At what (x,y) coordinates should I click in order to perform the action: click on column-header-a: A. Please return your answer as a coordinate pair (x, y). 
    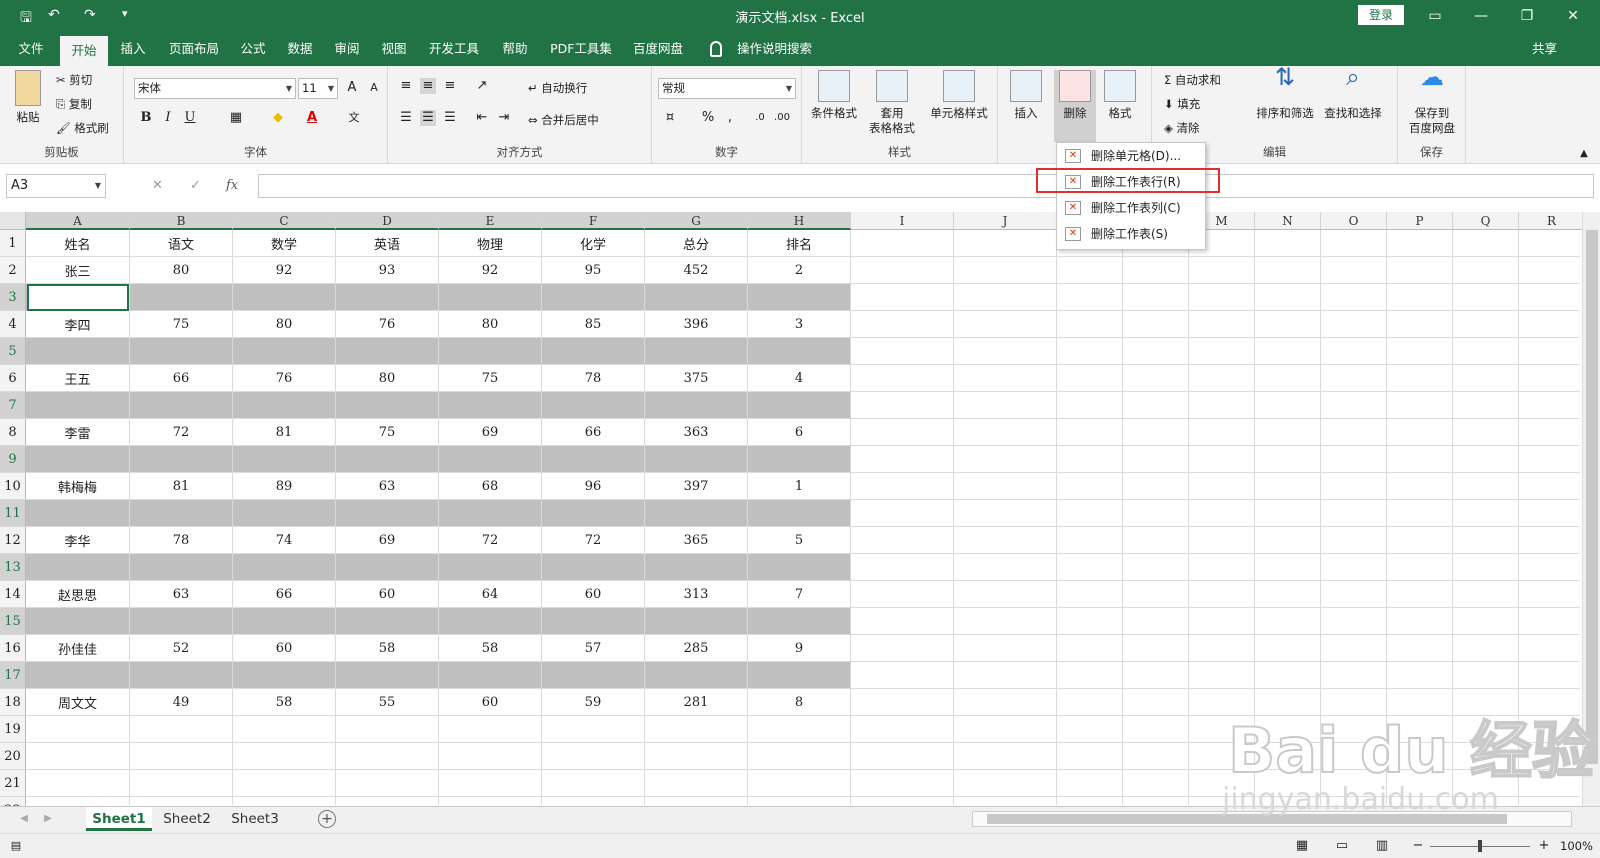
    Looking at the image, I should click on (78, 221).